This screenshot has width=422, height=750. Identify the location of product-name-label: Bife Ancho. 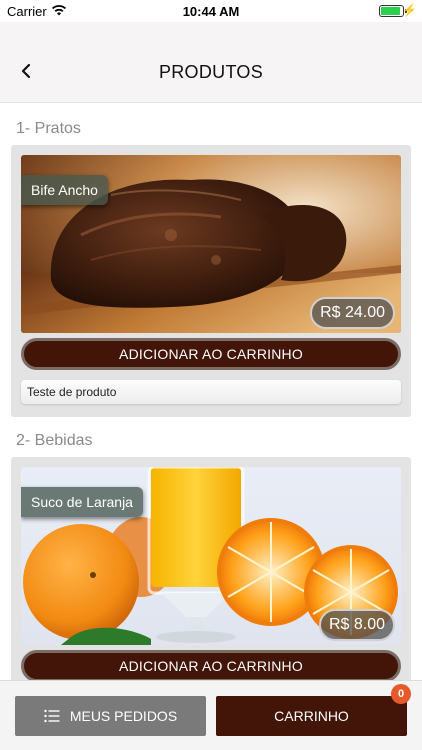
(64, 190).